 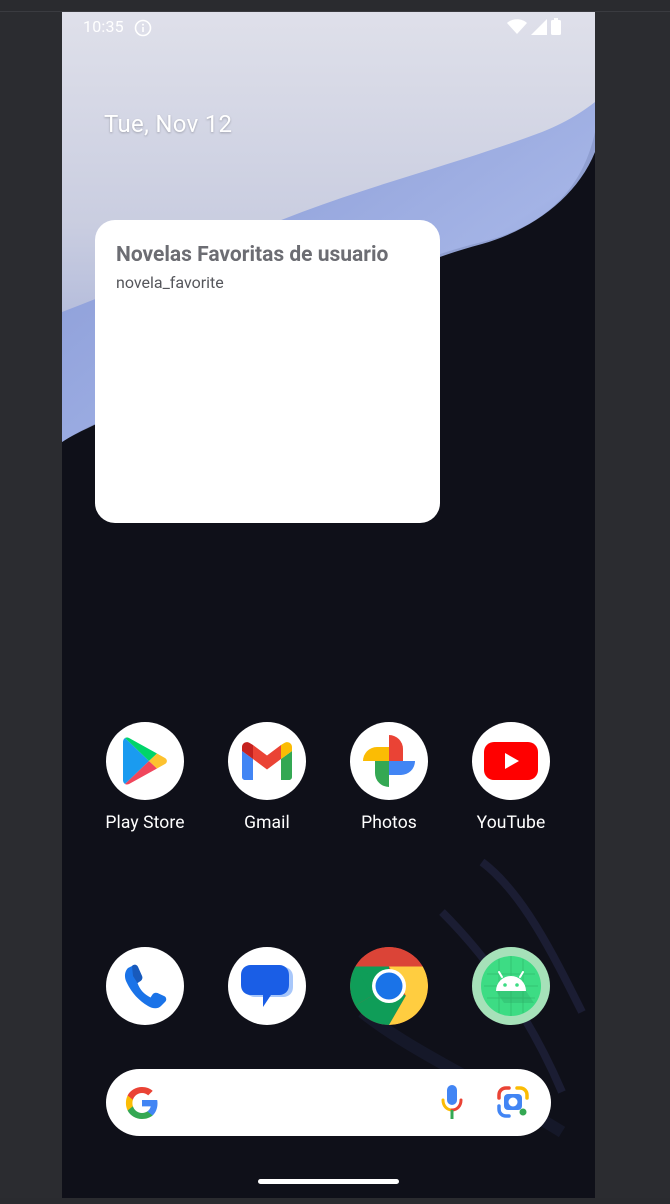 What do you see at coordinates (556, 26) in the screenshot?
I see `battery-icon` at bounding box center [556, 26].